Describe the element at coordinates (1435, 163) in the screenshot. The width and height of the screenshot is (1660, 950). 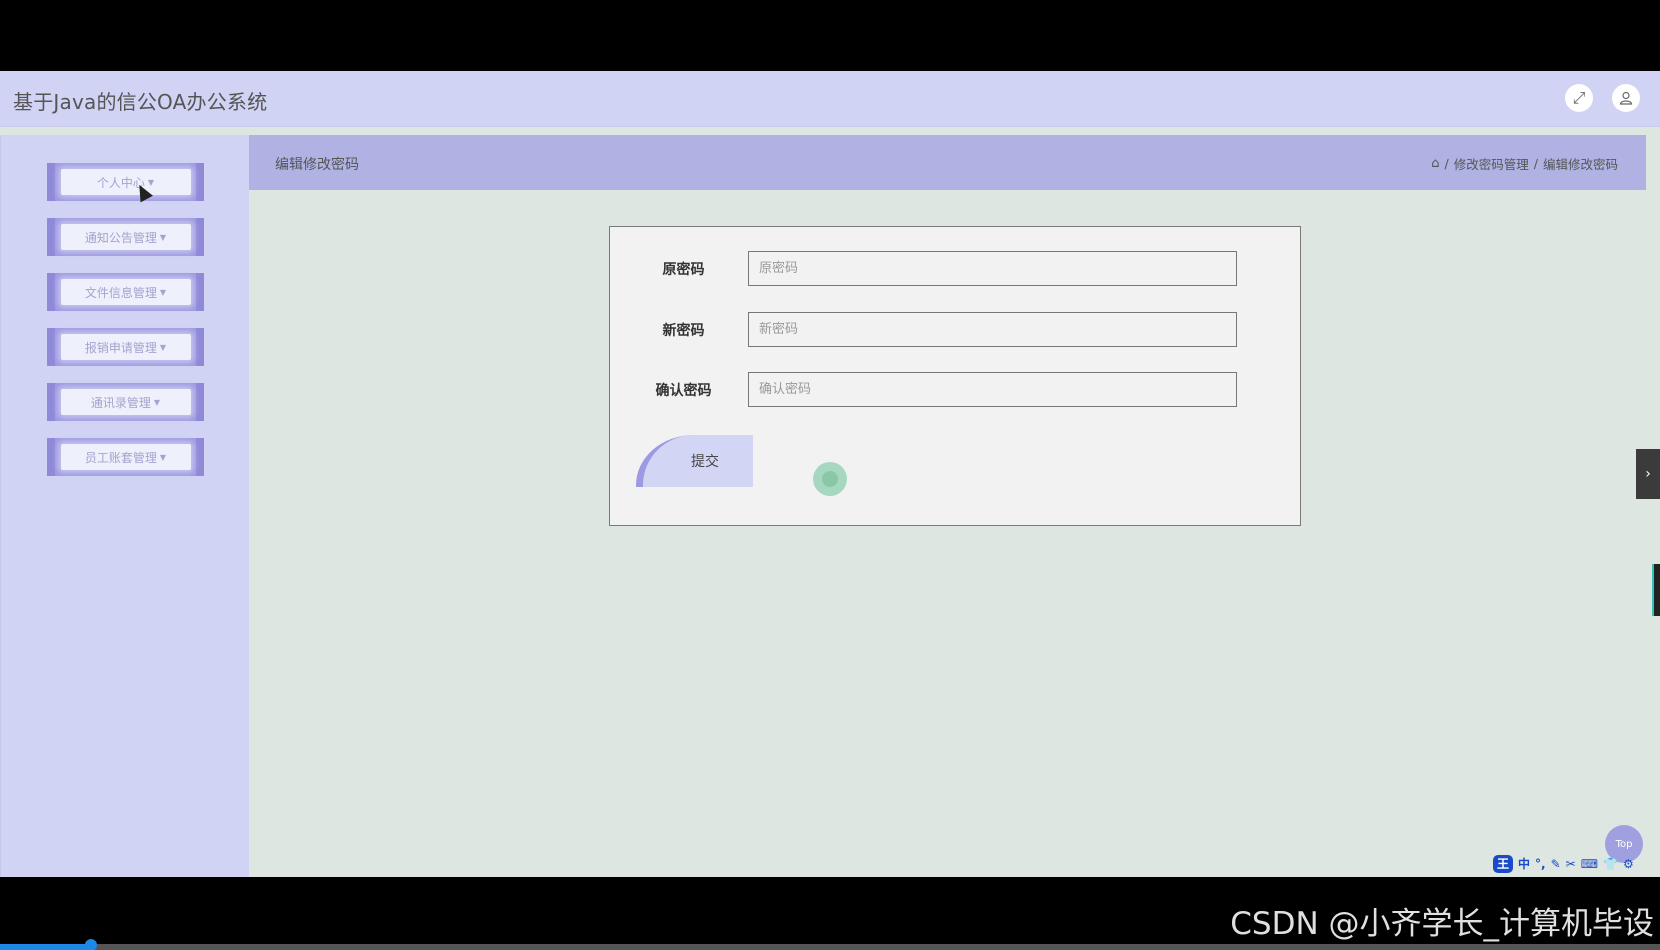
I see `home-icon: ⌂` at that location.